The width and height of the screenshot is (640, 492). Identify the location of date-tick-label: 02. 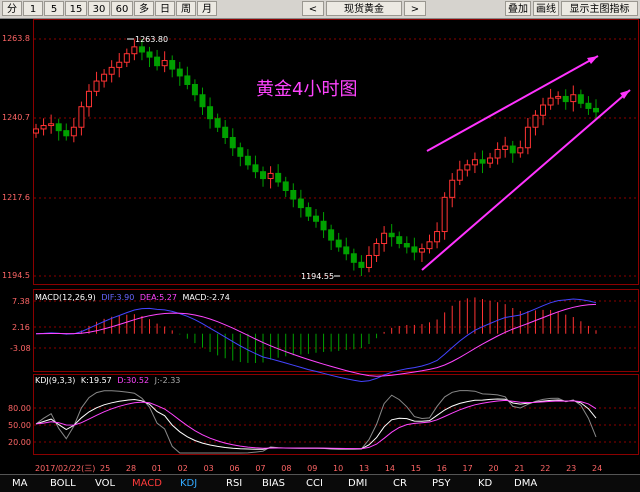
(183, 468).